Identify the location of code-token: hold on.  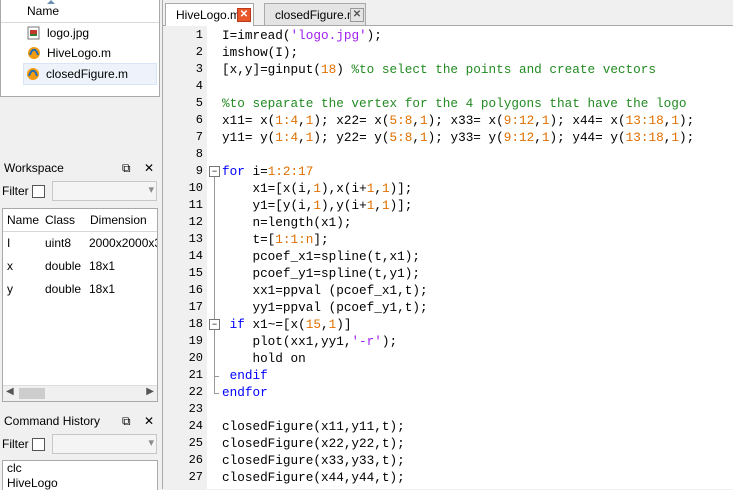
(264, 358).